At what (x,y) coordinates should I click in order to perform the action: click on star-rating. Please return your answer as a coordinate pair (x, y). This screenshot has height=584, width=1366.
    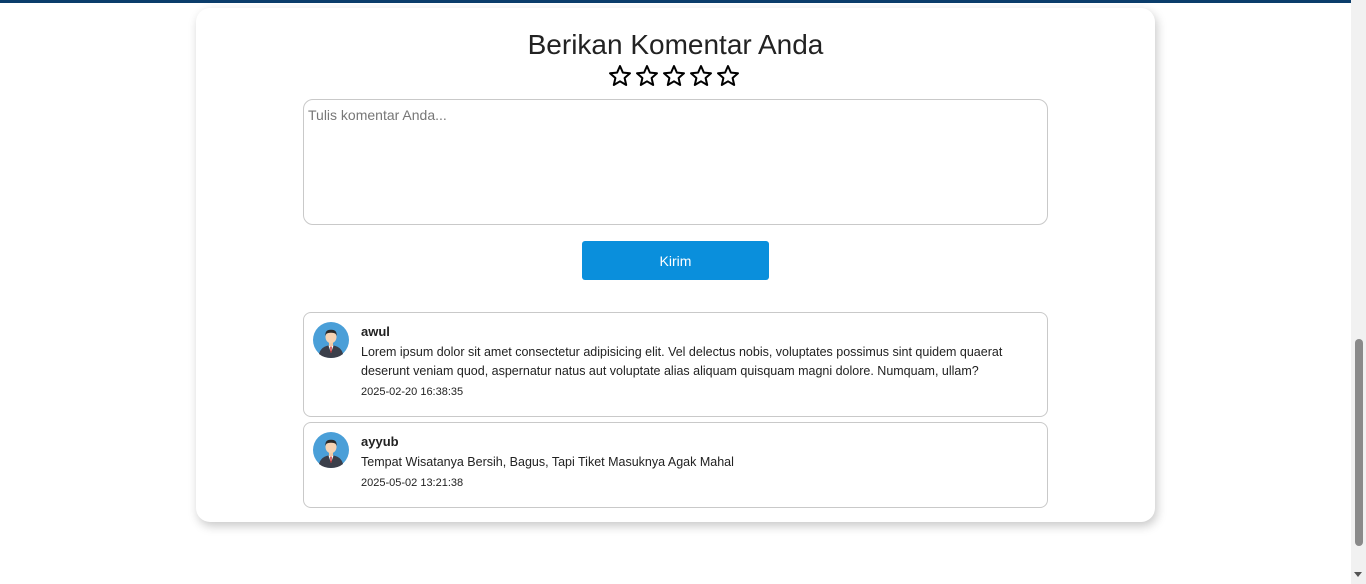
    Looking at the image, I should click on (674, 77).